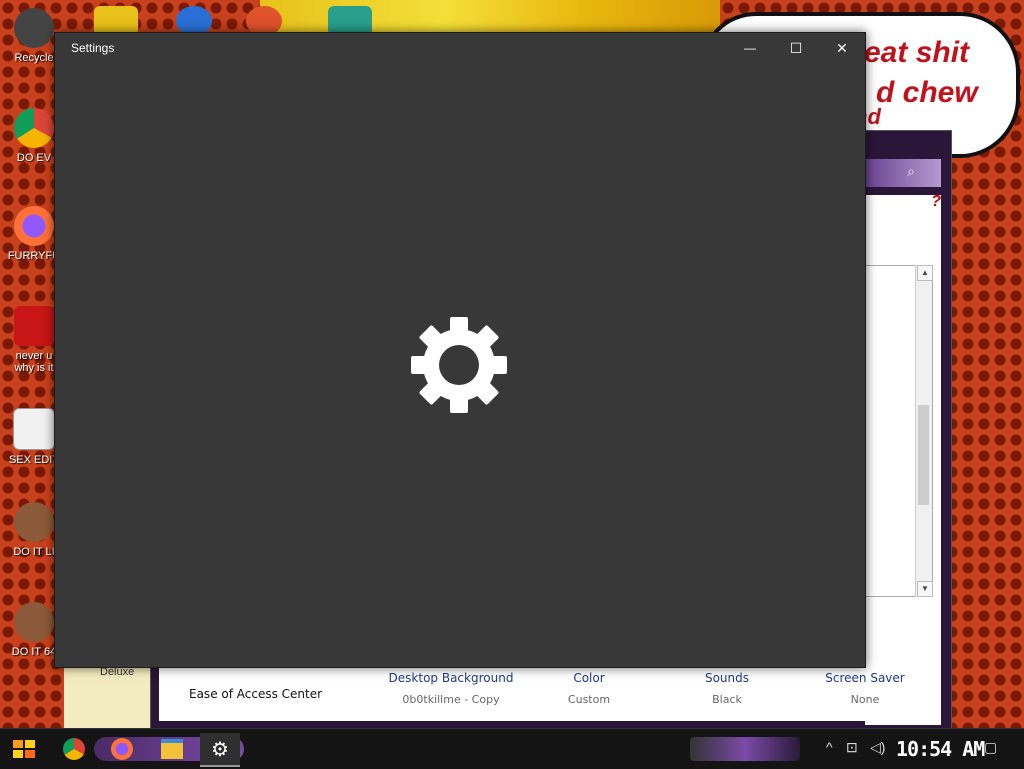 Image resolution: width=1024 pixels, height=769 pixels. Describe the element at coordinates (460, 48) in the screenshot. I see `title-bar: Settings — ☐ ✕` at that location.